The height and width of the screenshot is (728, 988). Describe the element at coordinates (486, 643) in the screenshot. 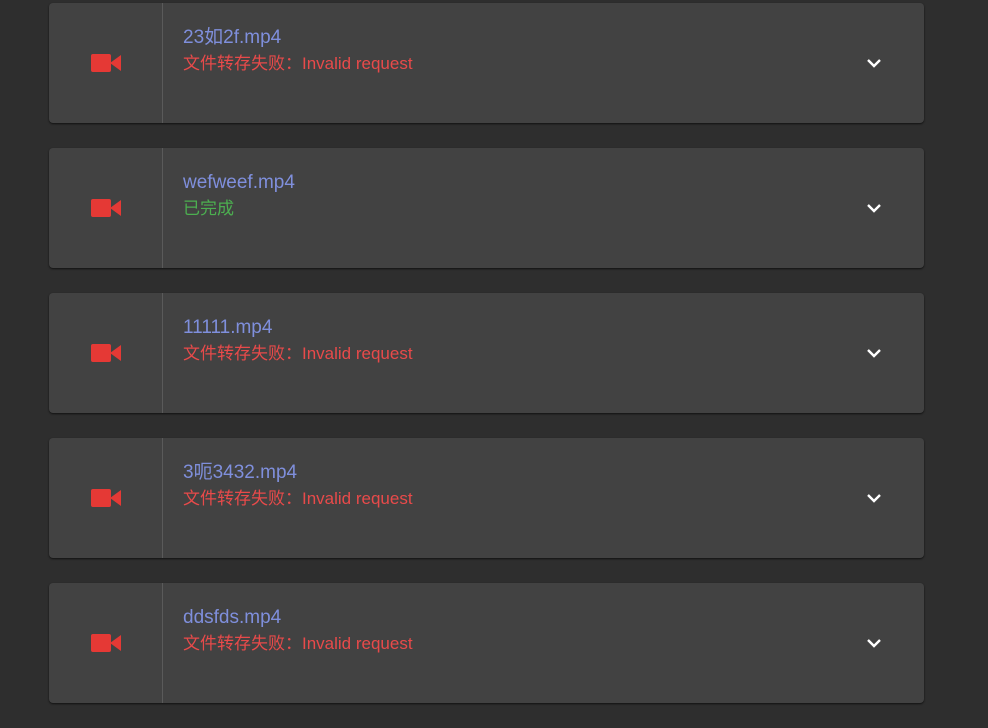

I see `file-task-card: ddsfds.mp4 文件转存失败：Invalid request` at that location.